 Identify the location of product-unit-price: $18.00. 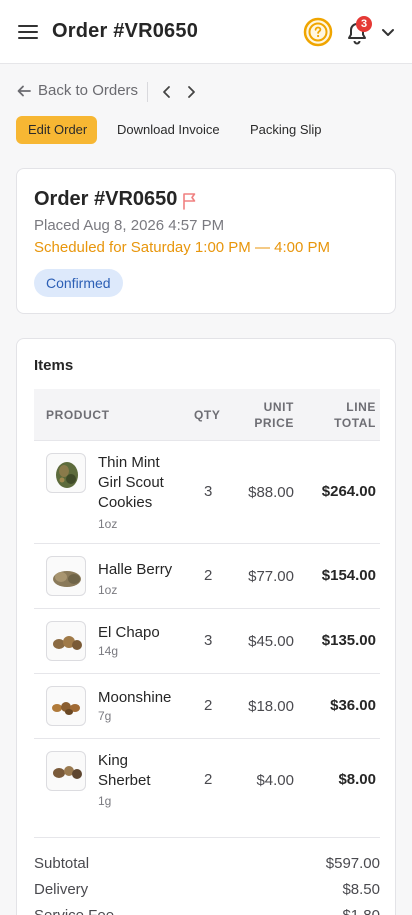
(271, 706).